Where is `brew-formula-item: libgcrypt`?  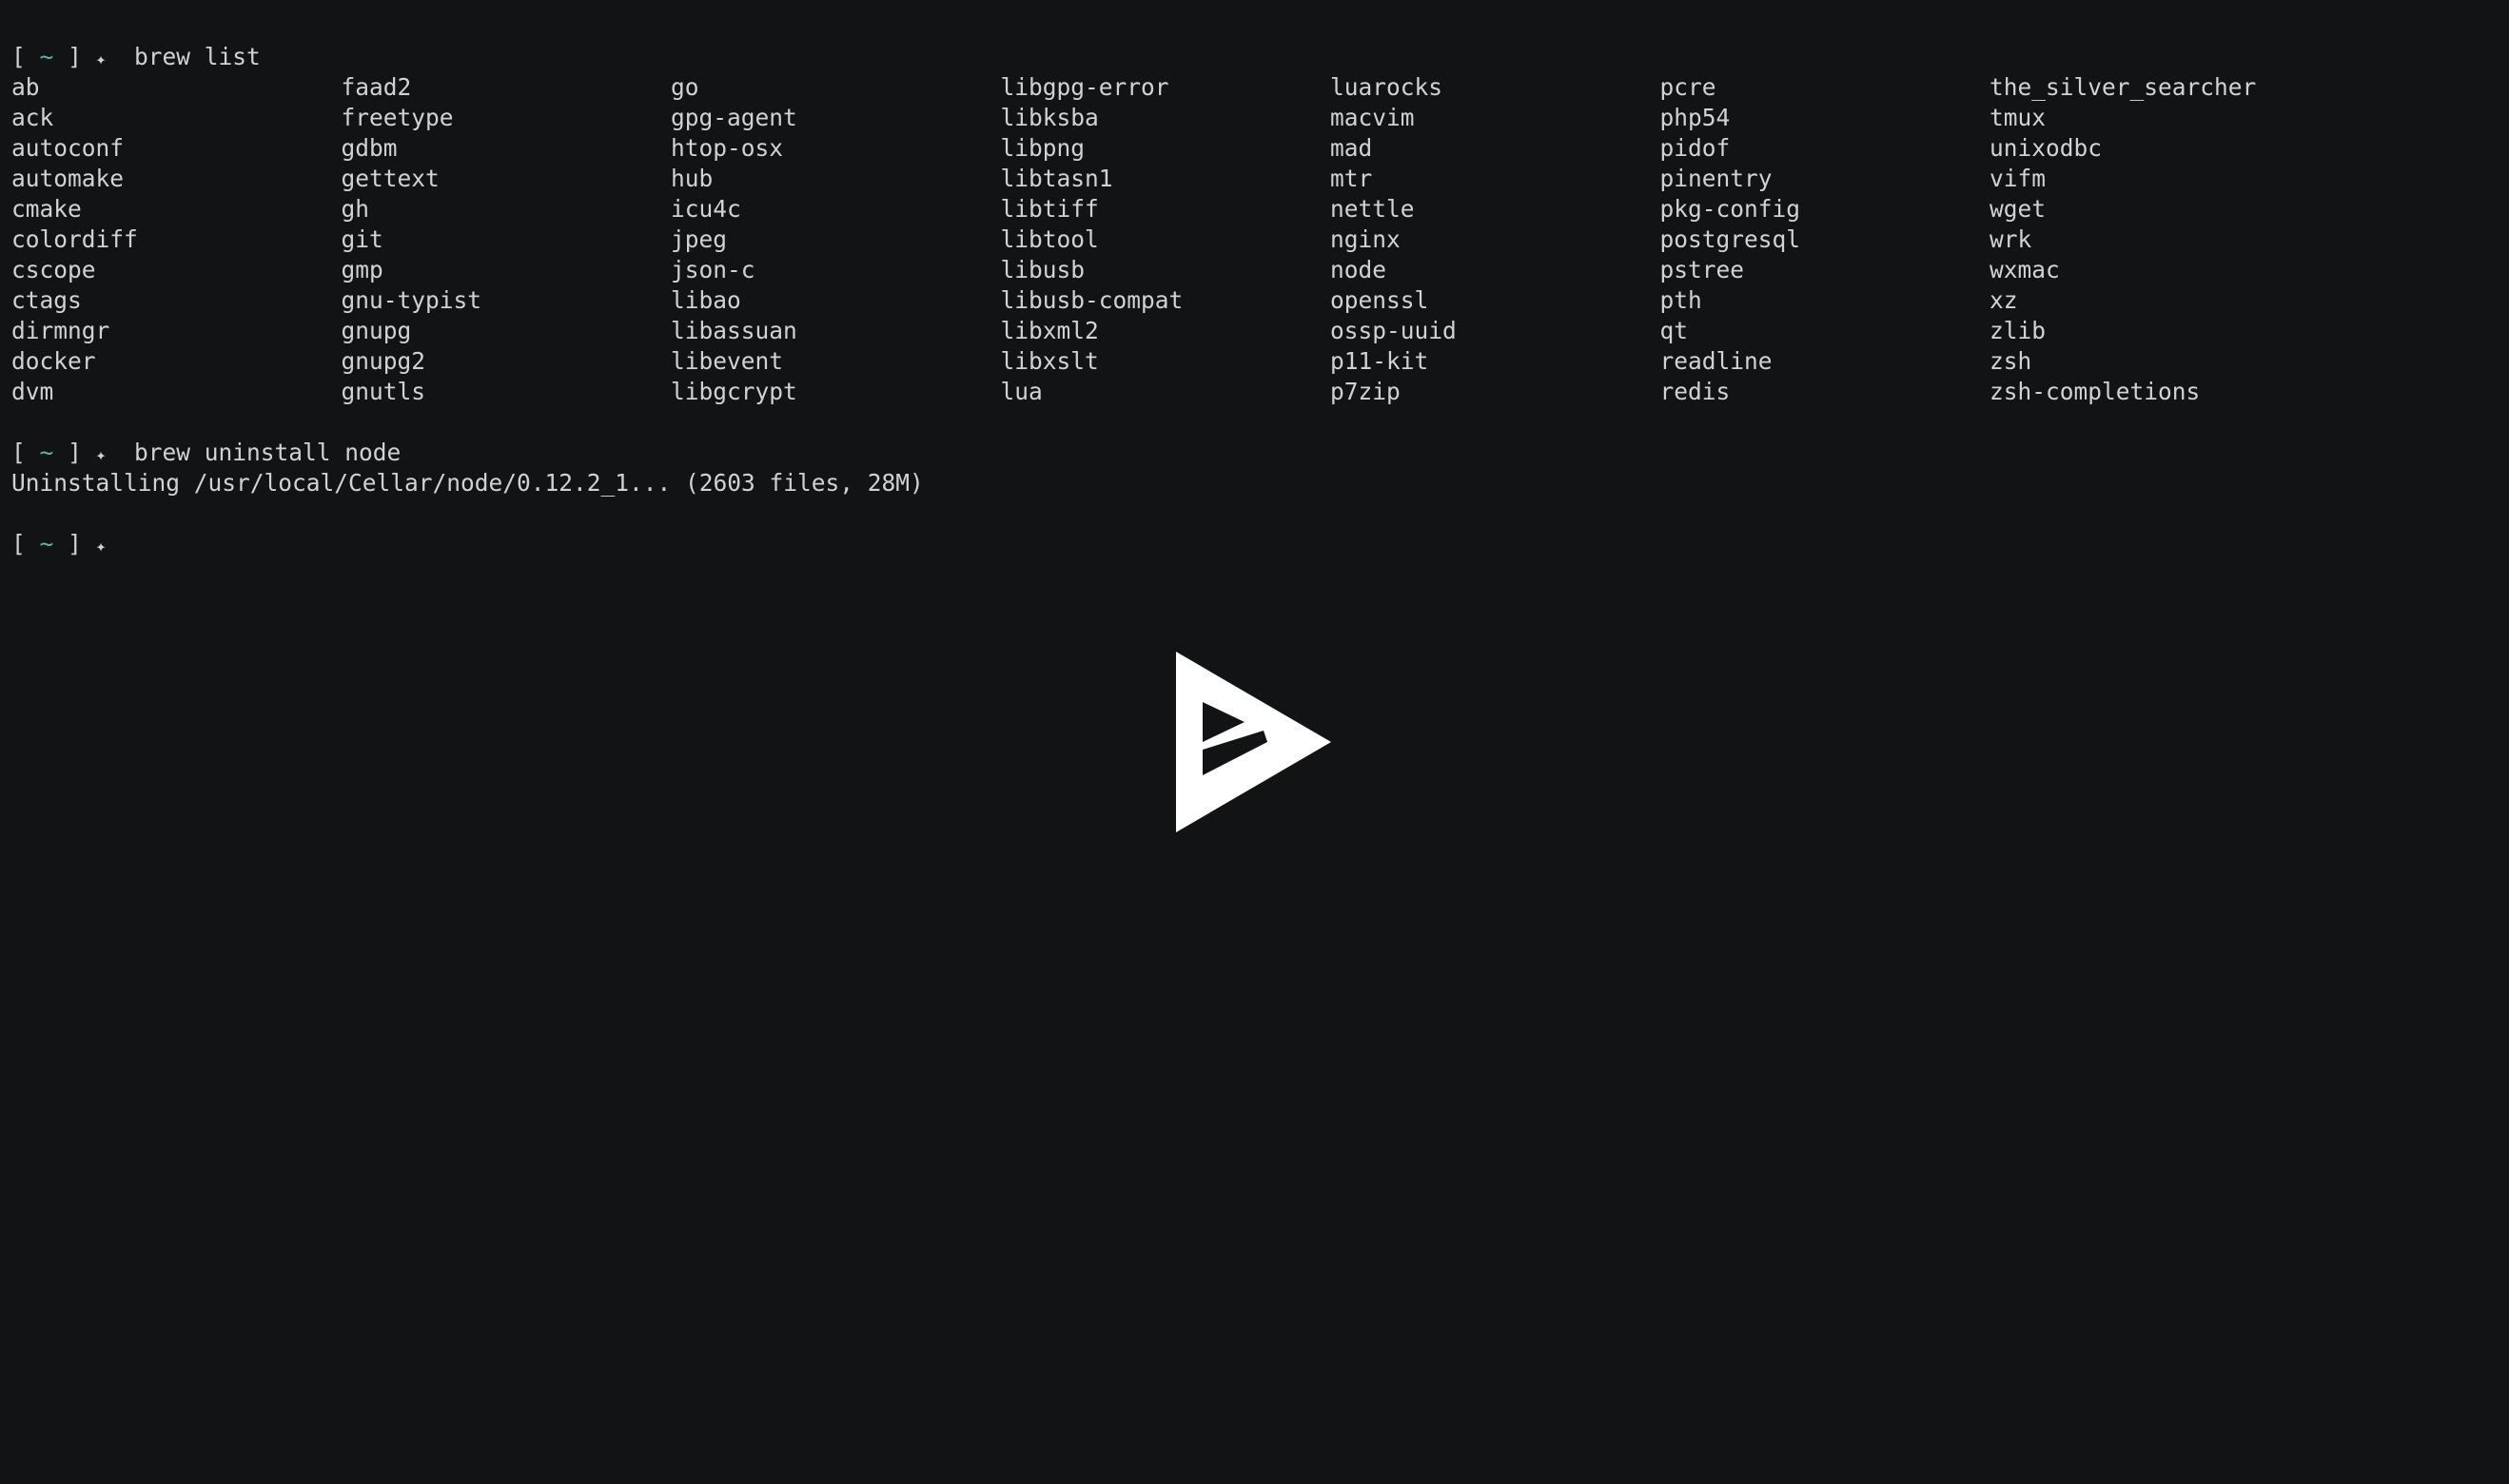 brew-formula-item: libgcrypt is located at coordinates (734, 391).